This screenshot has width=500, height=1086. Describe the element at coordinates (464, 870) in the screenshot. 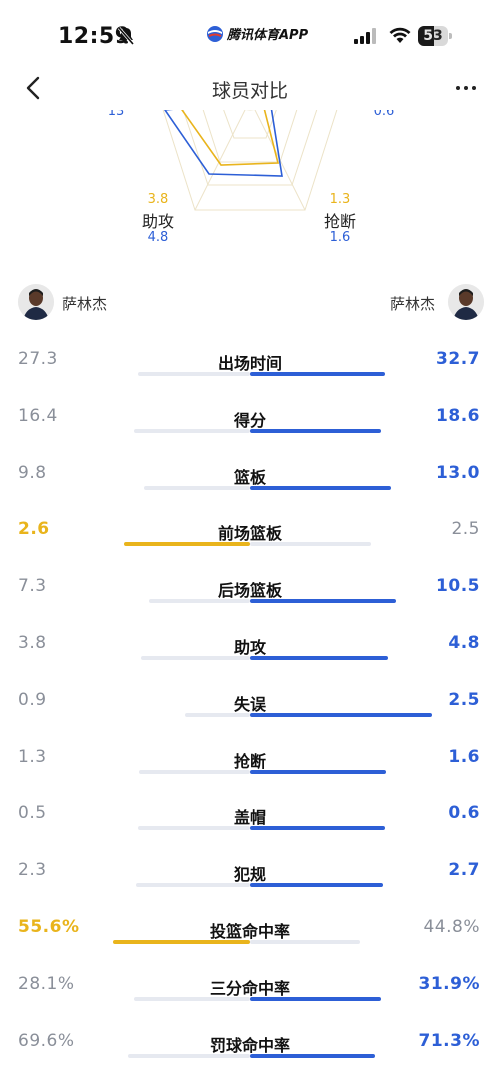

I see `stat-right-value: 2.7` at that location.